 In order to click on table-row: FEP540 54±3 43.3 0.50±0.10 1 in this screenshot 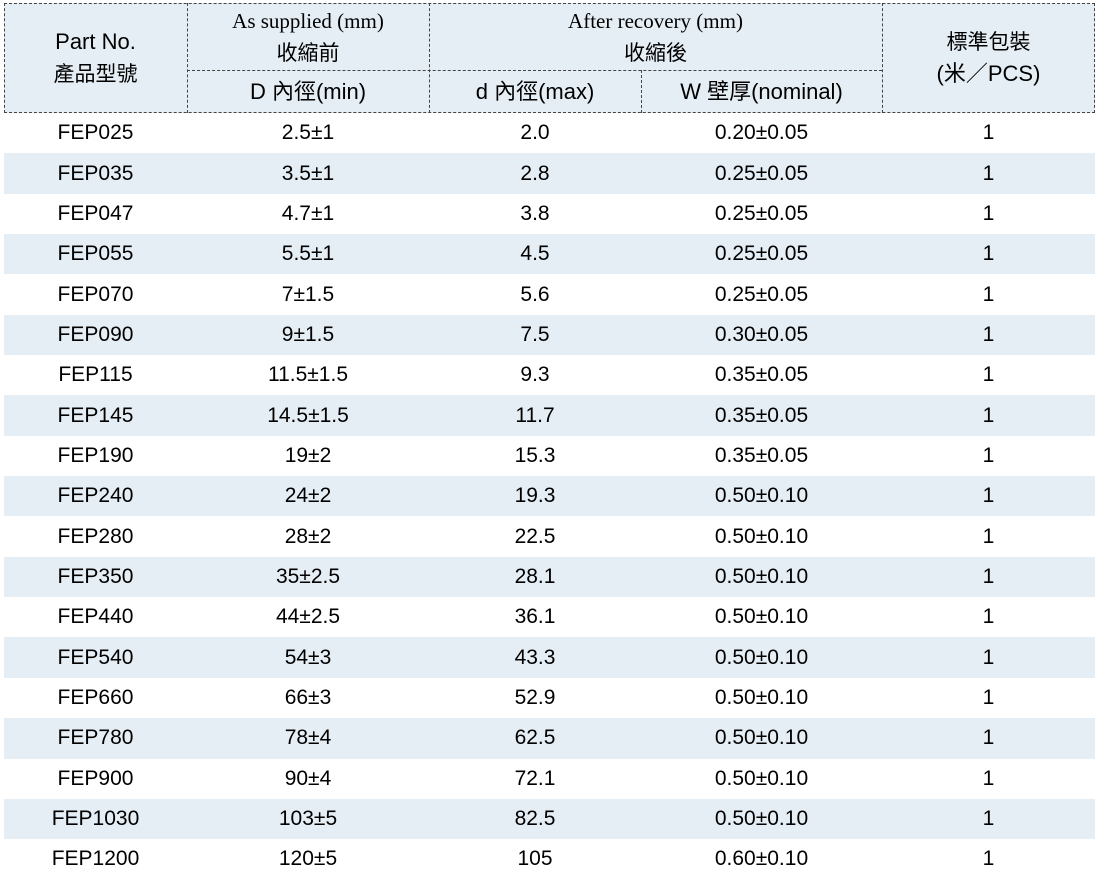, I will do `click(549, 657)`.